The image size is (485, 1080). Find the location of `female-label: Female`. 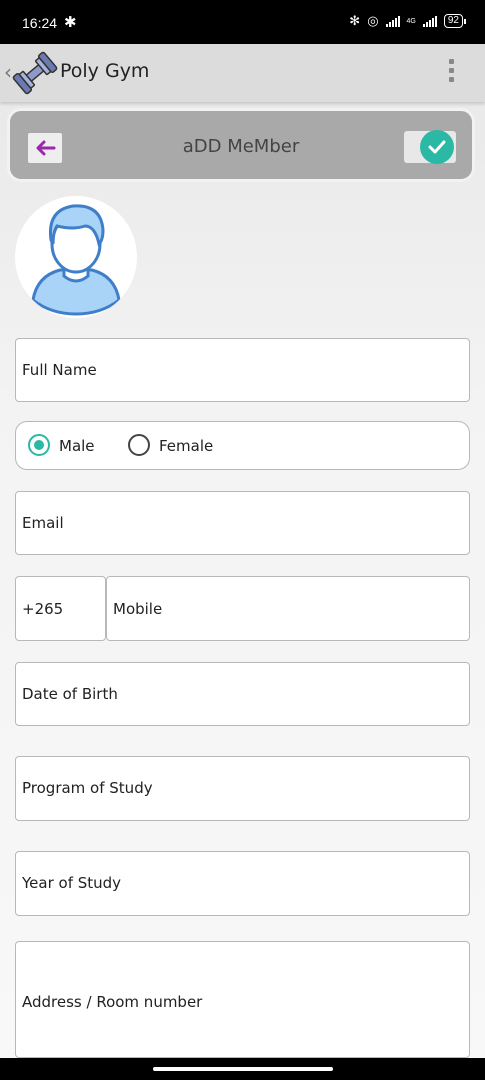

female-label: Female is located at coordinates (186, 446).